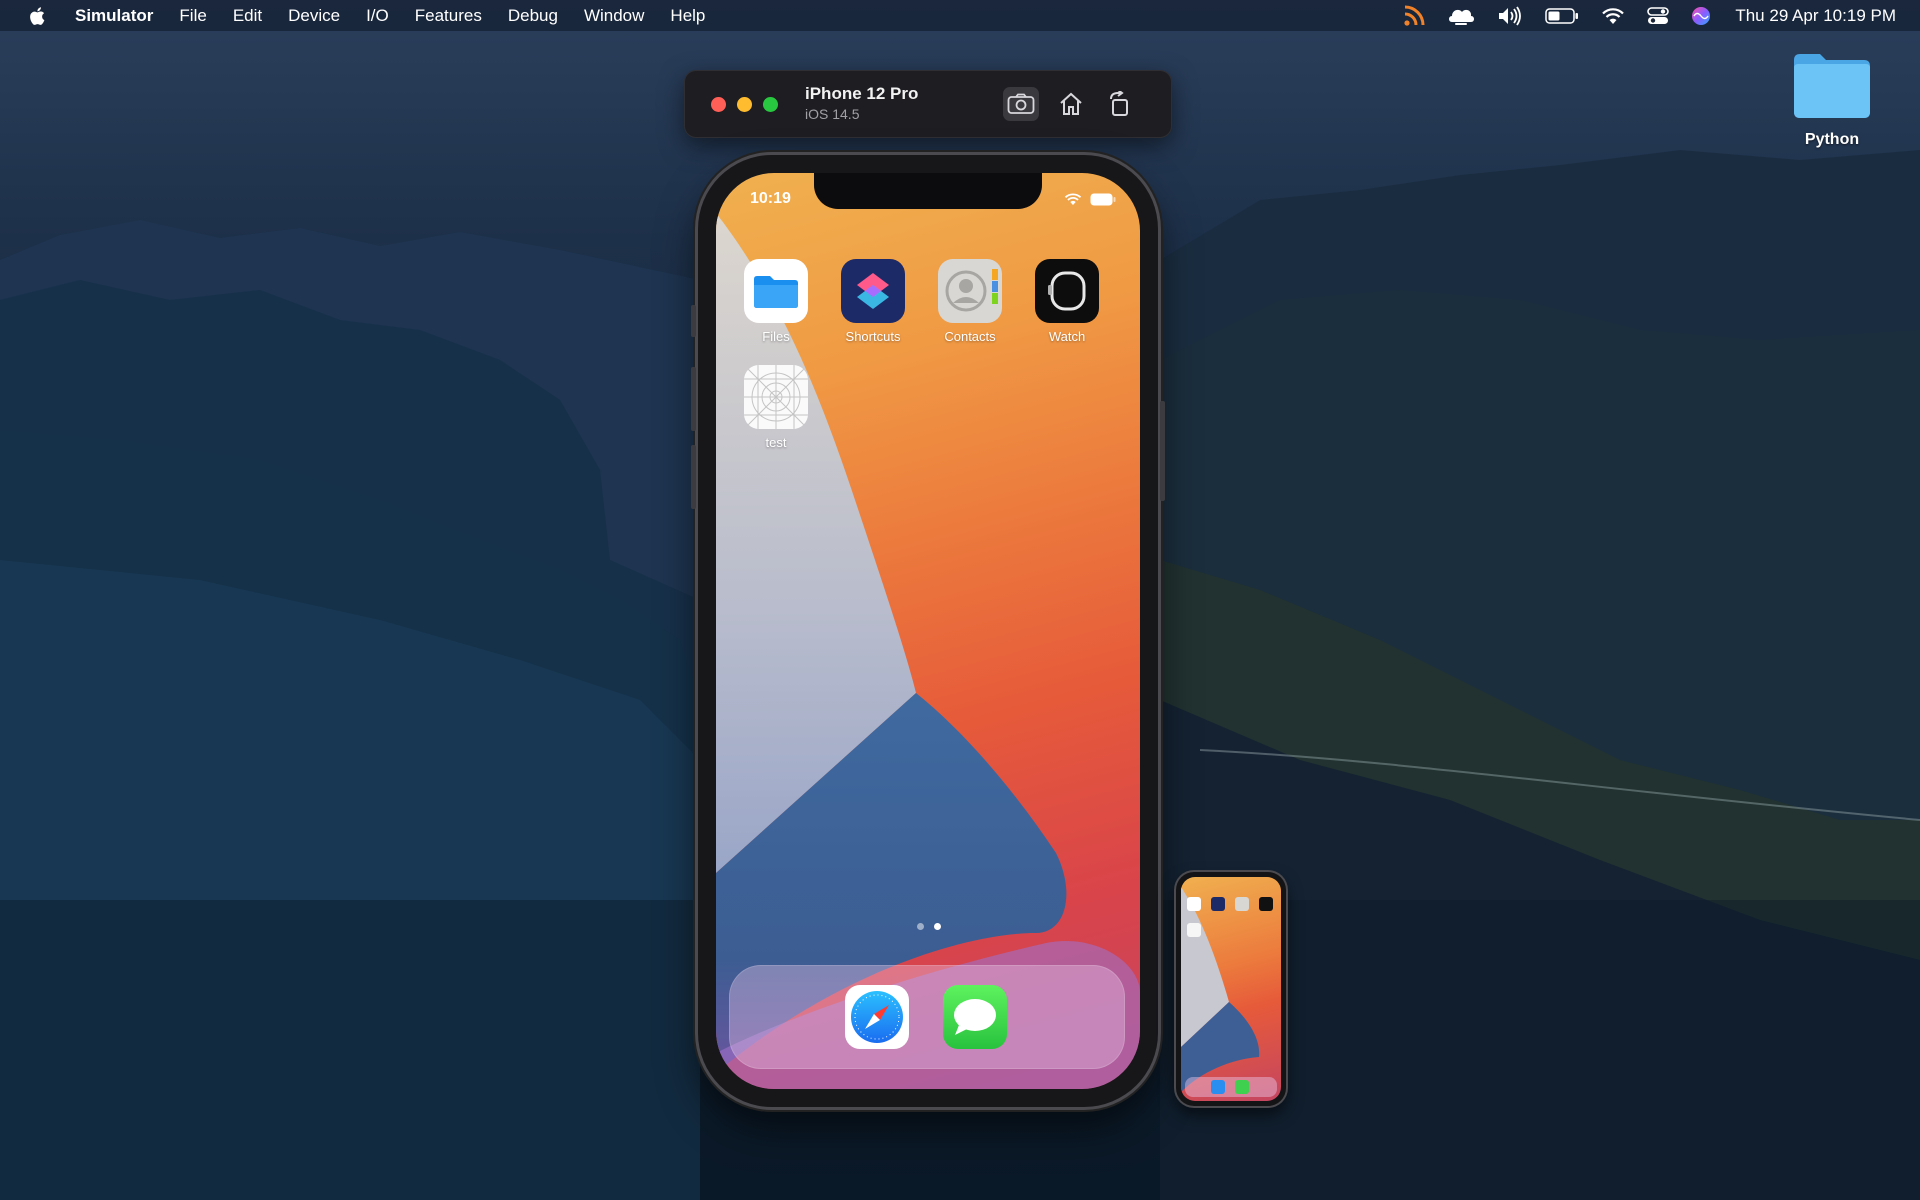  Describe the element at coordinates (1073, 199) in the screenshot. I see `ios-wifi-icon` at that location.